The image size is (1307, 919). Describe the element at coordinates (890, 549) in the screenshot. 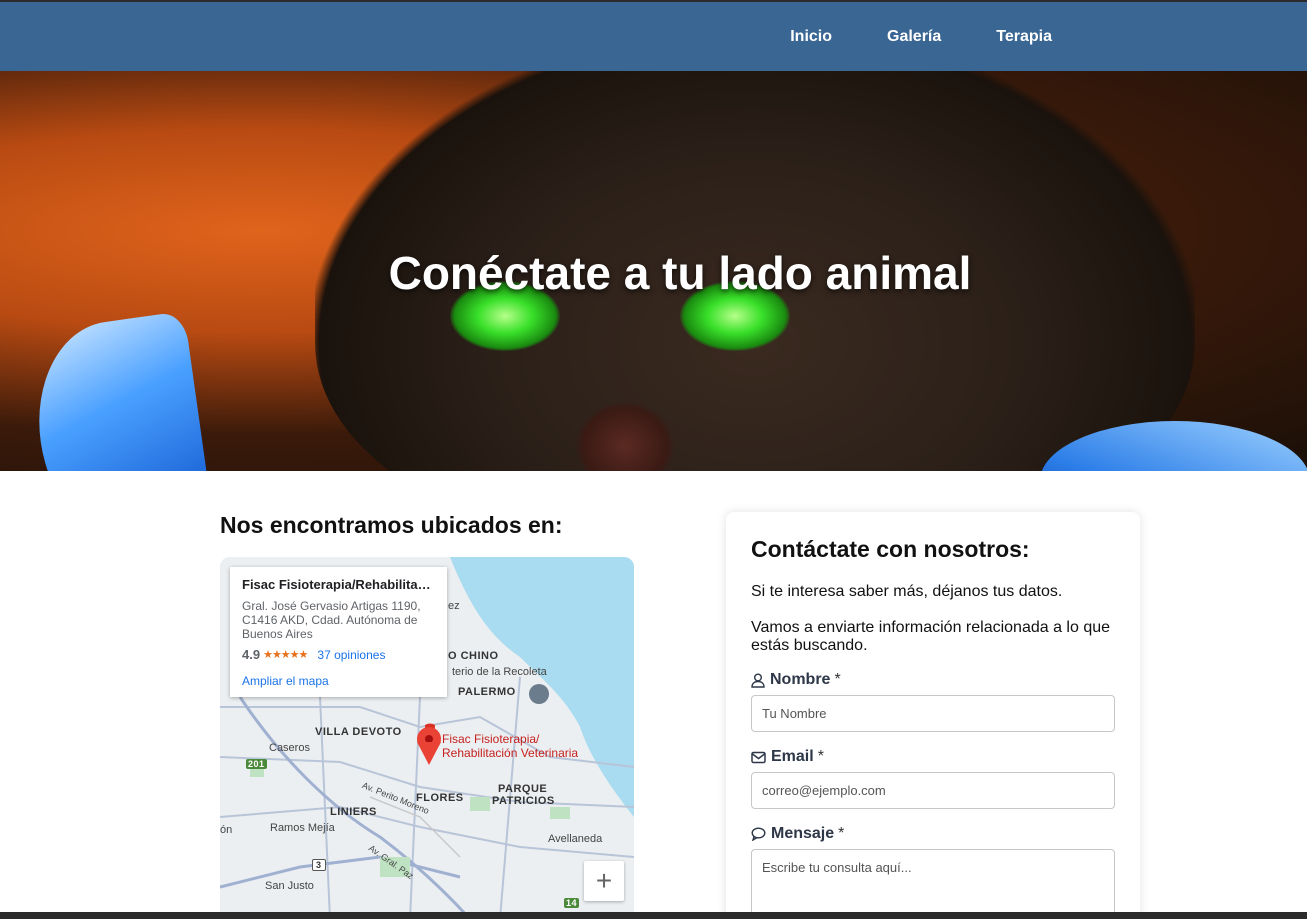

I see `contact-title: Contáctate con nosotros:` at that location.